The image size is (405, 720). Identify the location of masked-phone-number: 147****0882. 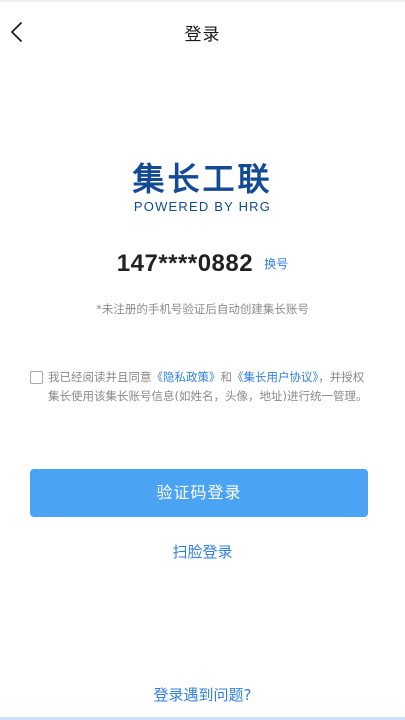
(185, 263).